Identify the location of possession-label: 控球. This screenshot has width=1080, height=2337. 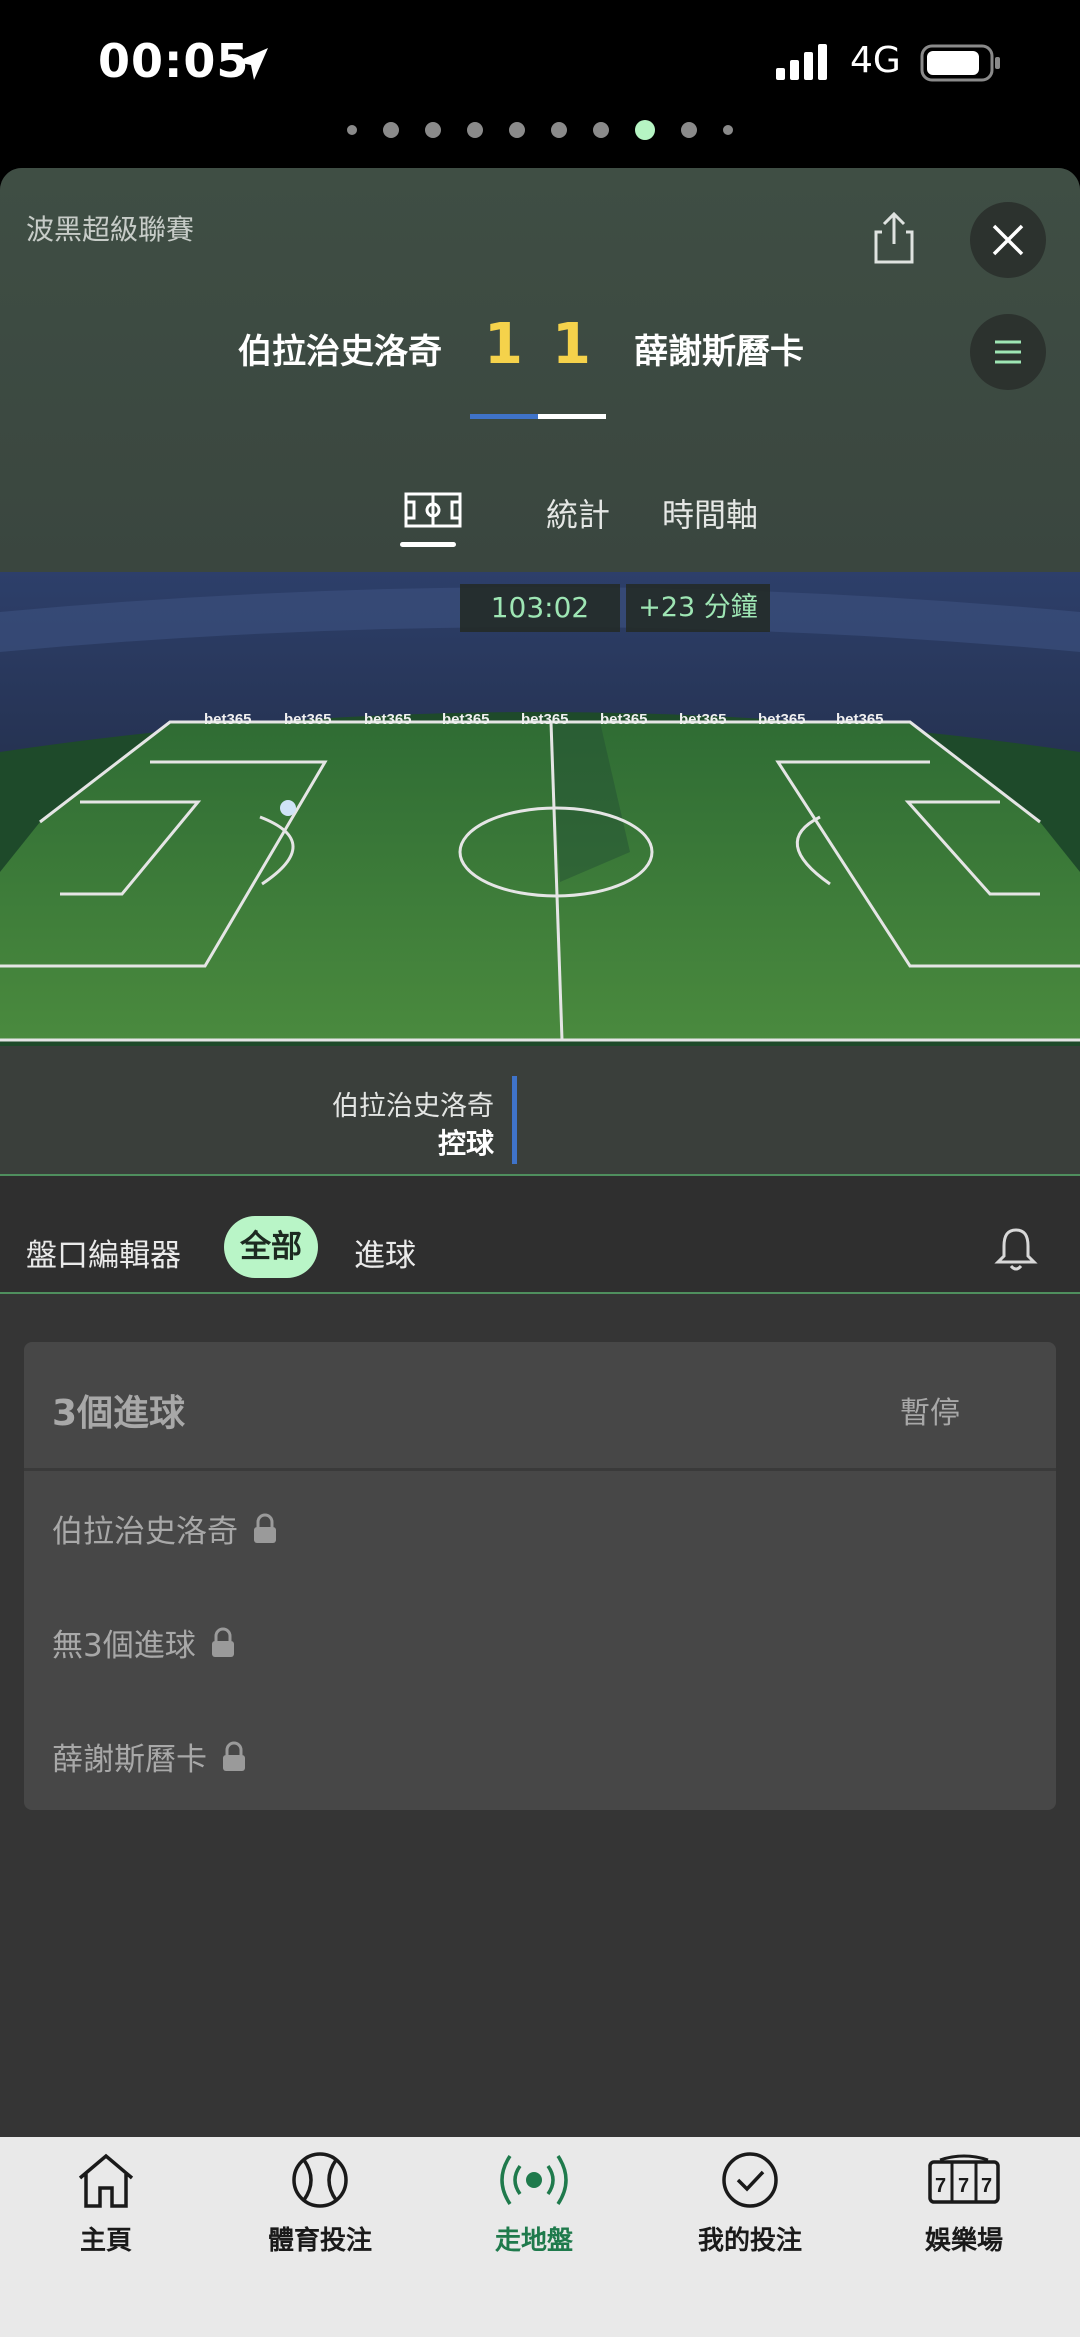
(465, 1143).